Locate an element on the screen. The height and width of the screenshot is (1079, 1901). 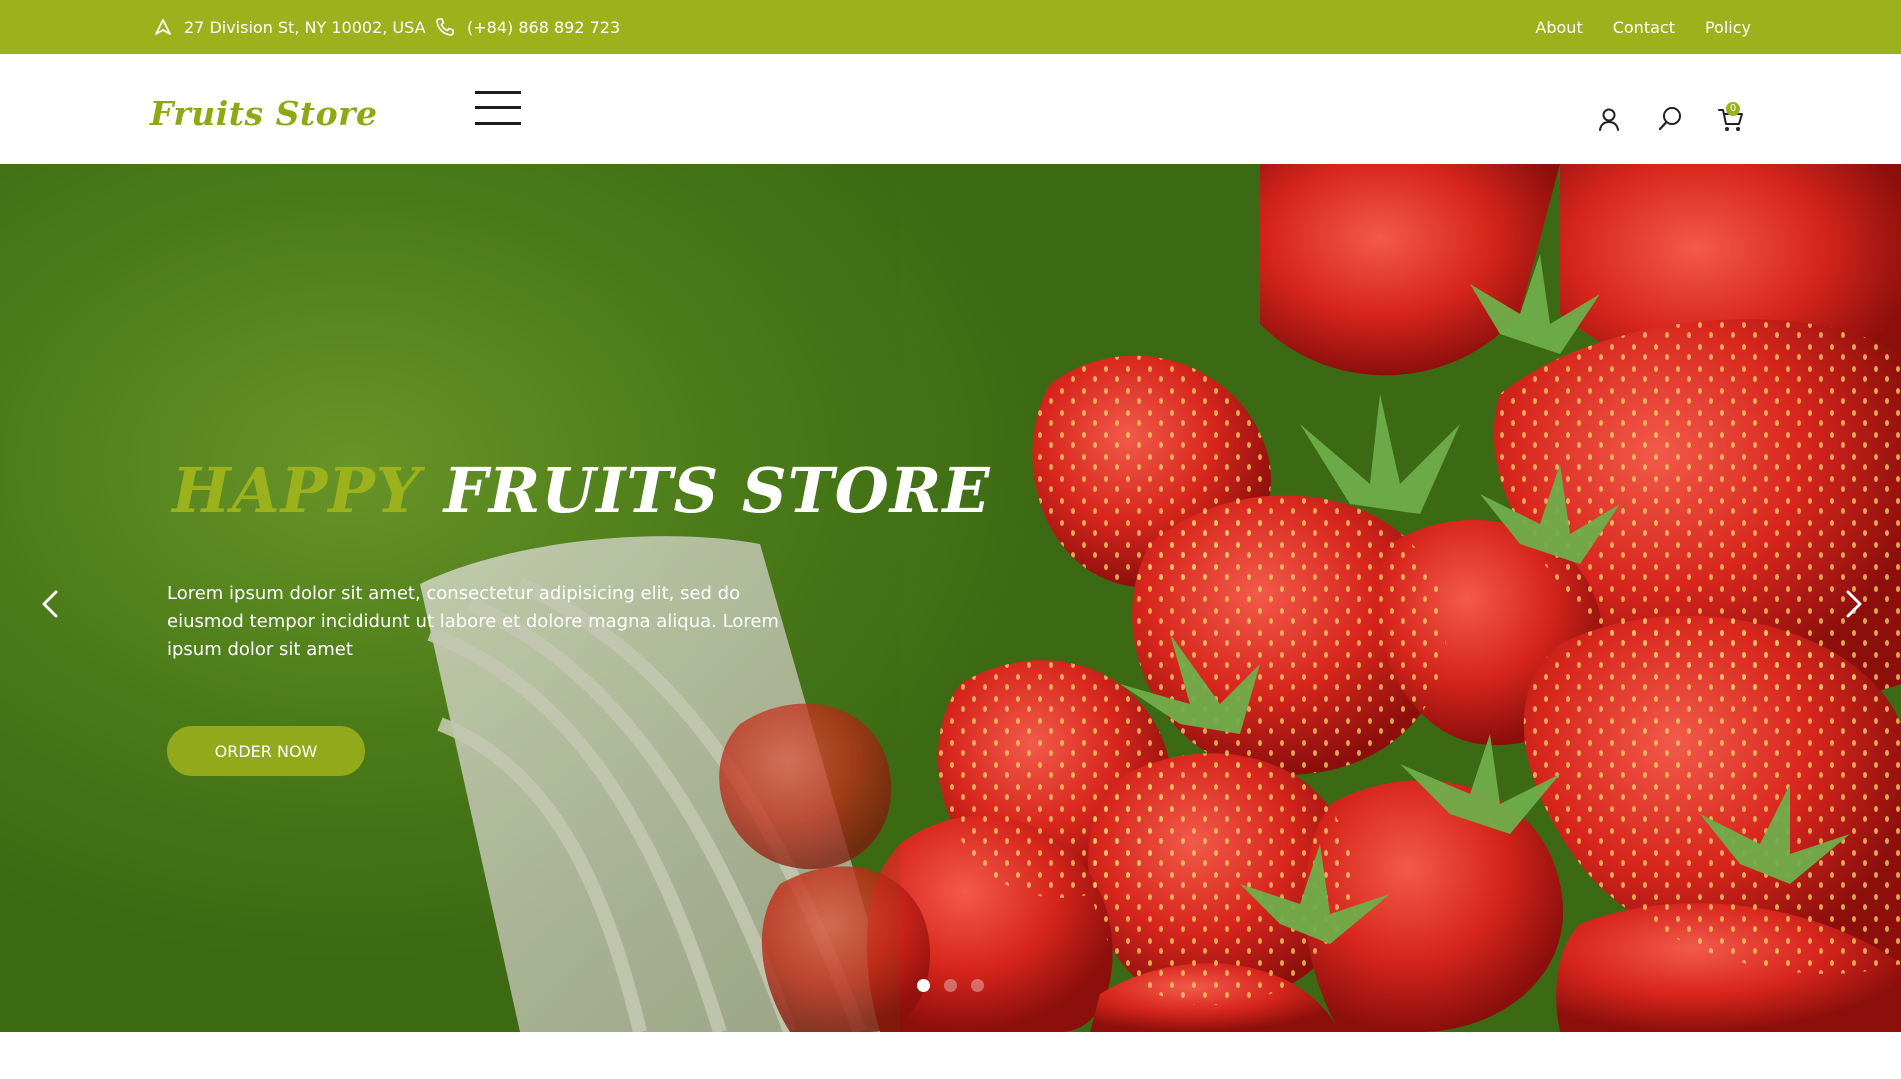
search-icon is located at coordinates (1670, 119).